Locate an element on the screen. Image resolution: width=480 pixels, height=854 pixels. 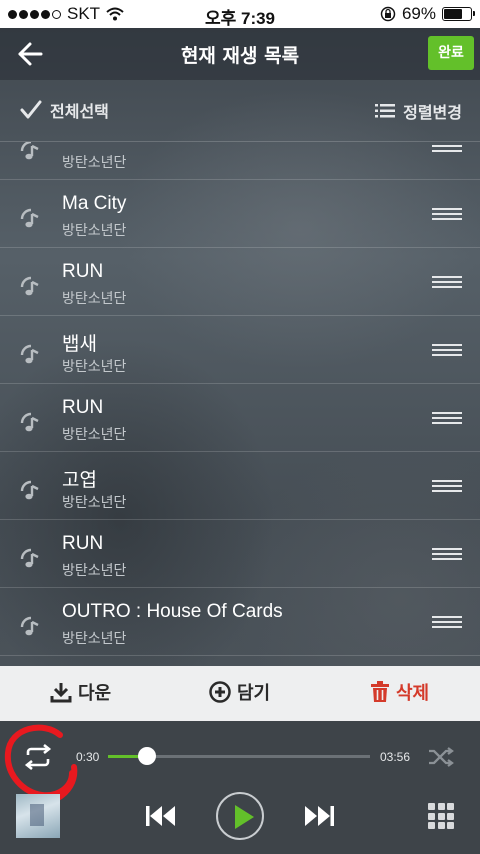
action-bar: 다운 담기 삭제 is located at coordinates (240, 693).